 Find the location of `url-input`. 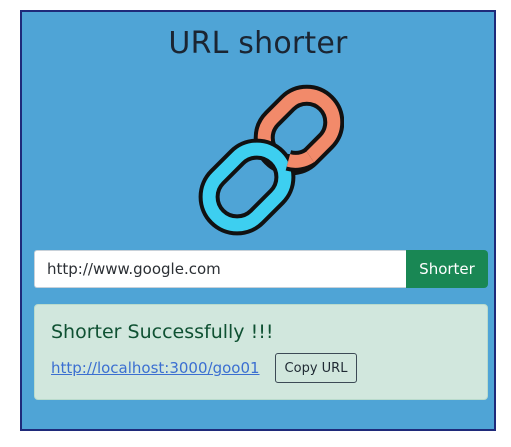

url-input is located at coordinates (220, 269).